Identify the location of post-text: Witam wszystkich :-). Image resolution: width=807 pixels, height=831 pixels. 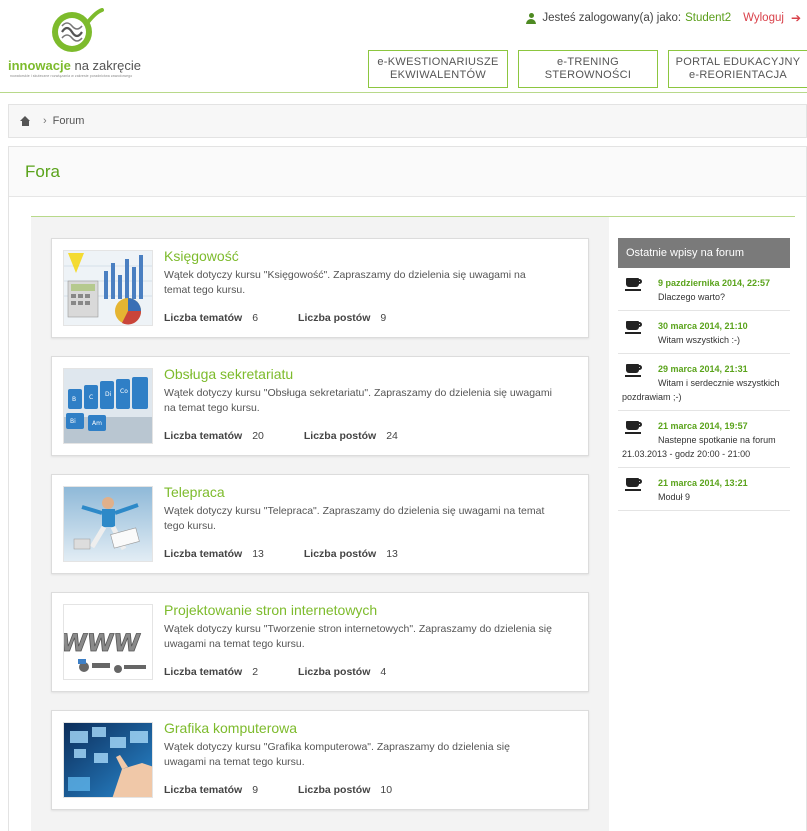
(699, 340).